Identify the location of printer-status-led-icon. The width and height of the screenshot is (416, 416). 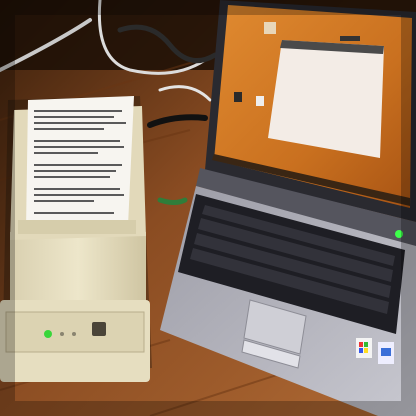
(48, 334).